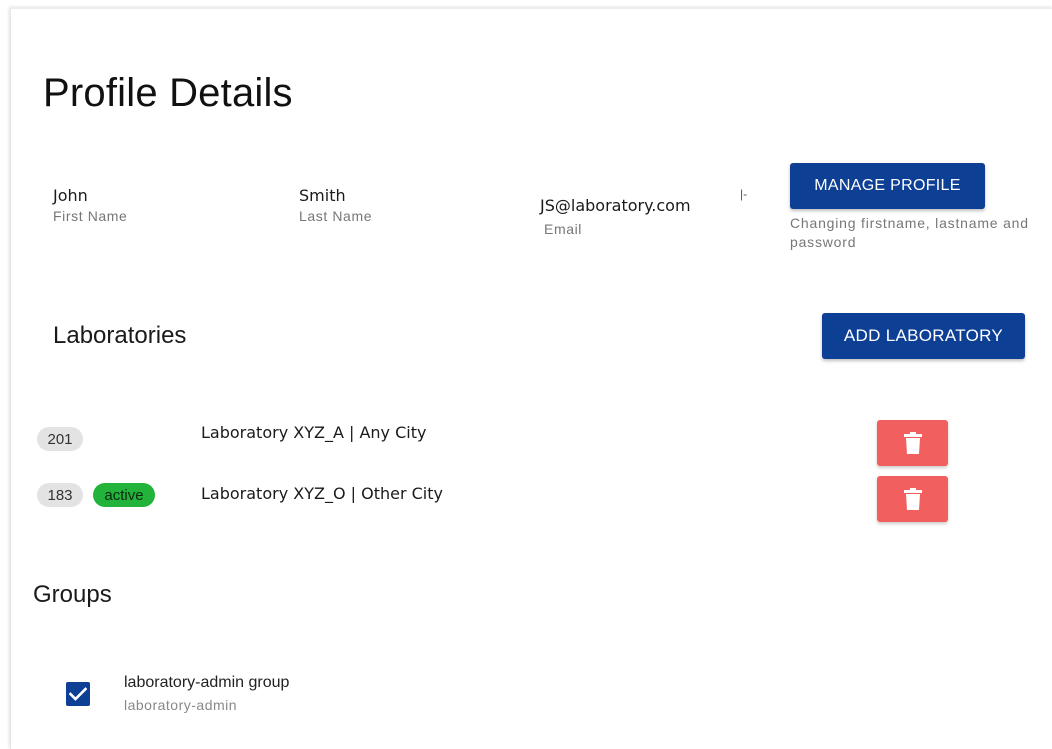 This screenshot has width=1052, height=749. I want to click on status-badge: active, so click(124, 495).